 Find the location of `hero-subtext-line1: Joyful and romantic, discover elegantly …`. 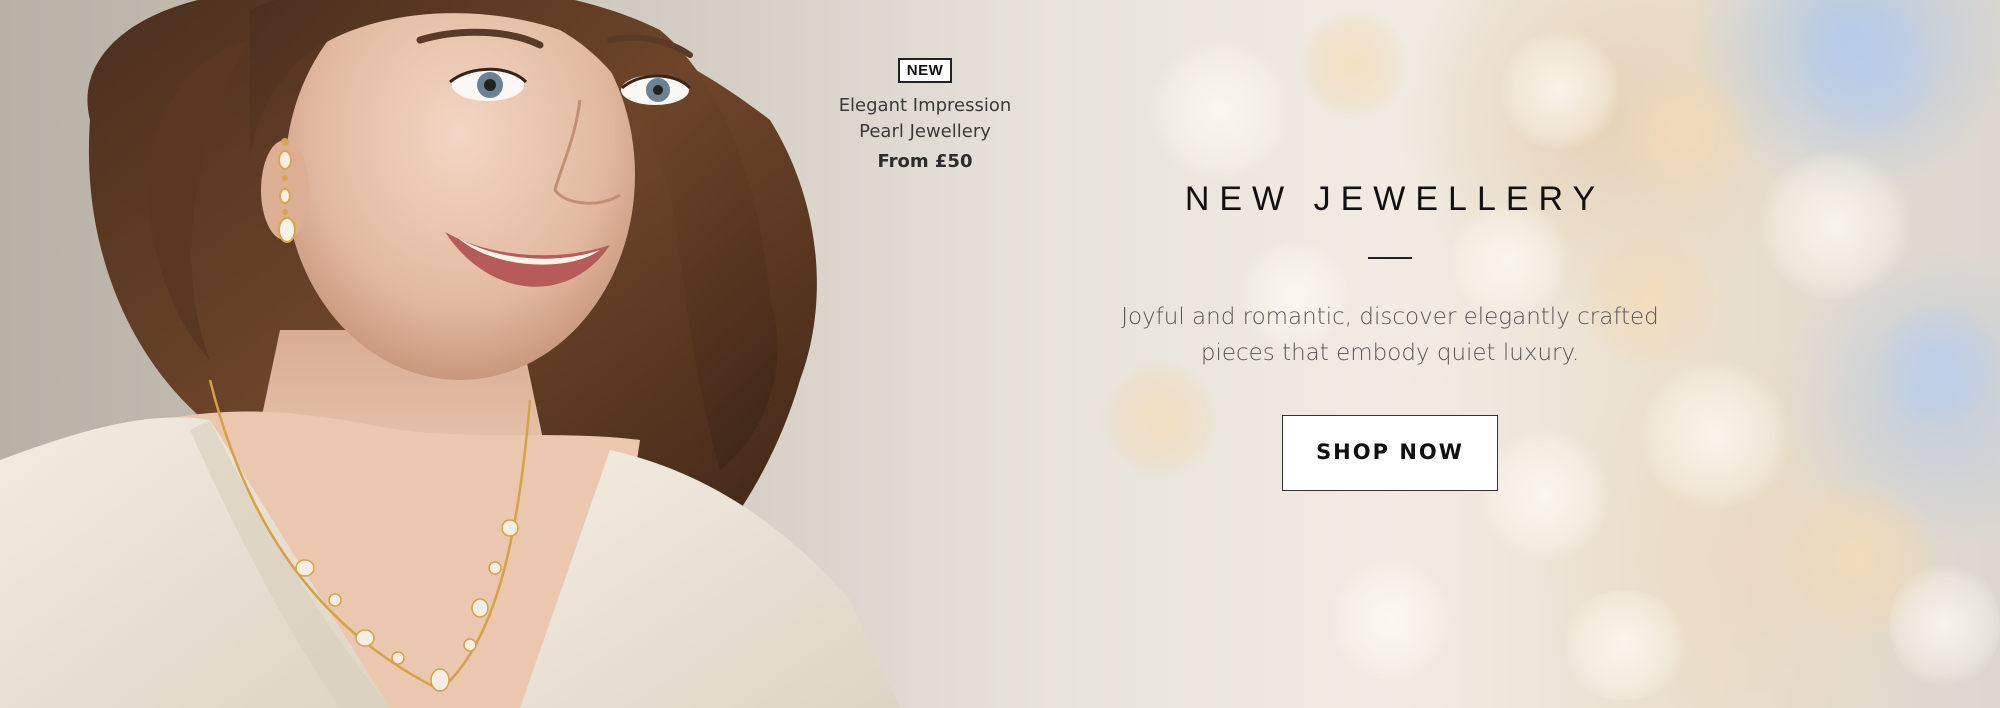

hero-subtext-line1: Joyful and romantic, discover elegantly … is located at coordinates (1390, 317).